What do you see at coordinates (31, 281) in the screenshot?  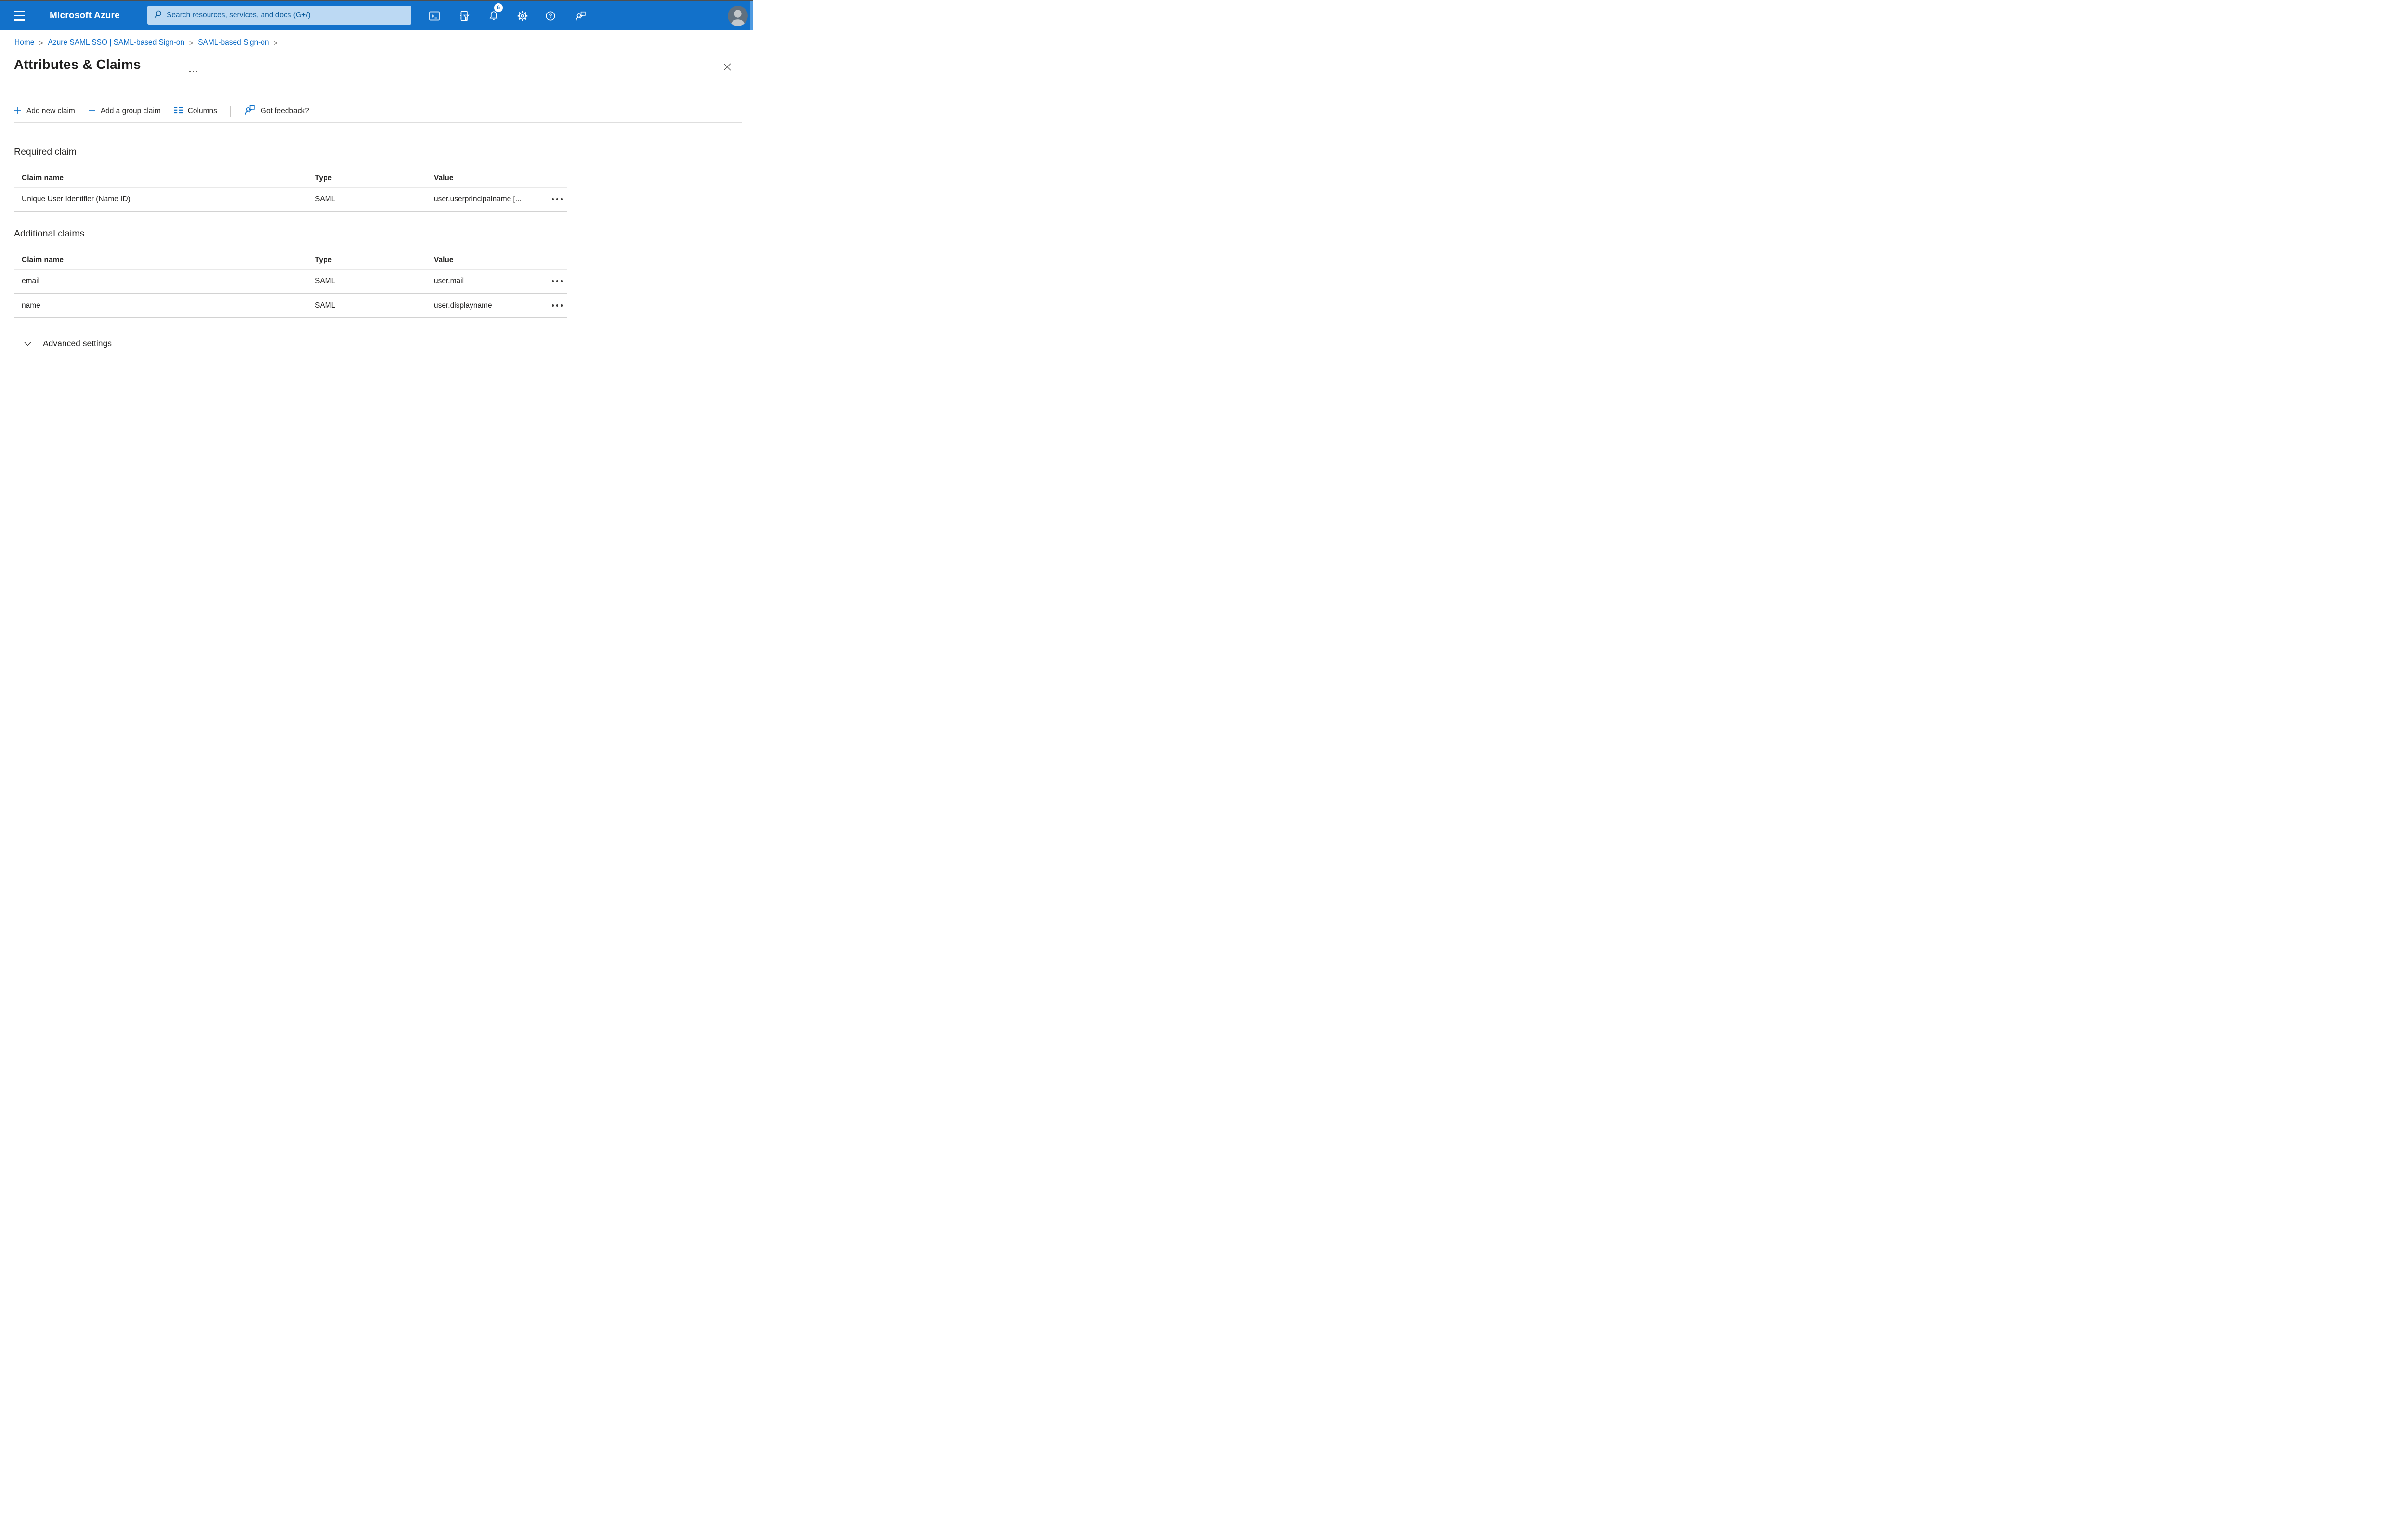 I see `claim-name-cell: email` at bounding box center [31, 281].